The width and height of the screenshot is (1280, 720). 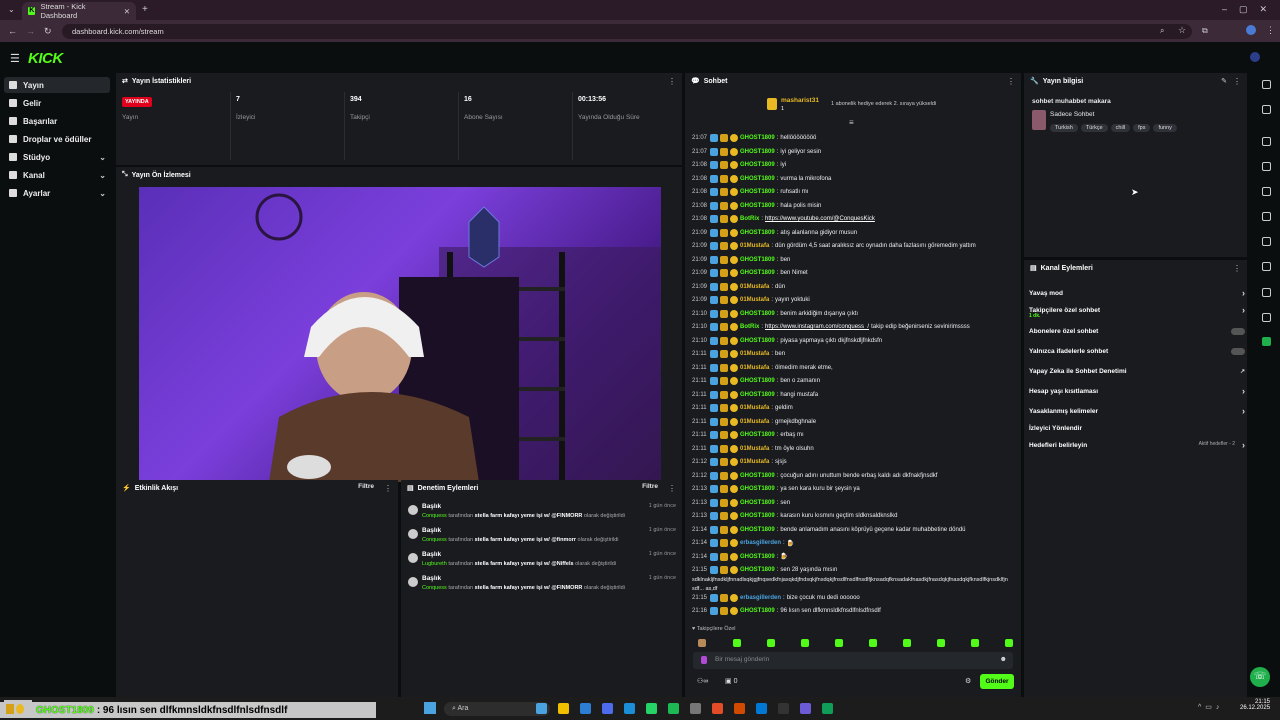 I want to click on chat-message: 21:08 GHOST1809: ruhsatlı mı, so click(x=750, y=192).